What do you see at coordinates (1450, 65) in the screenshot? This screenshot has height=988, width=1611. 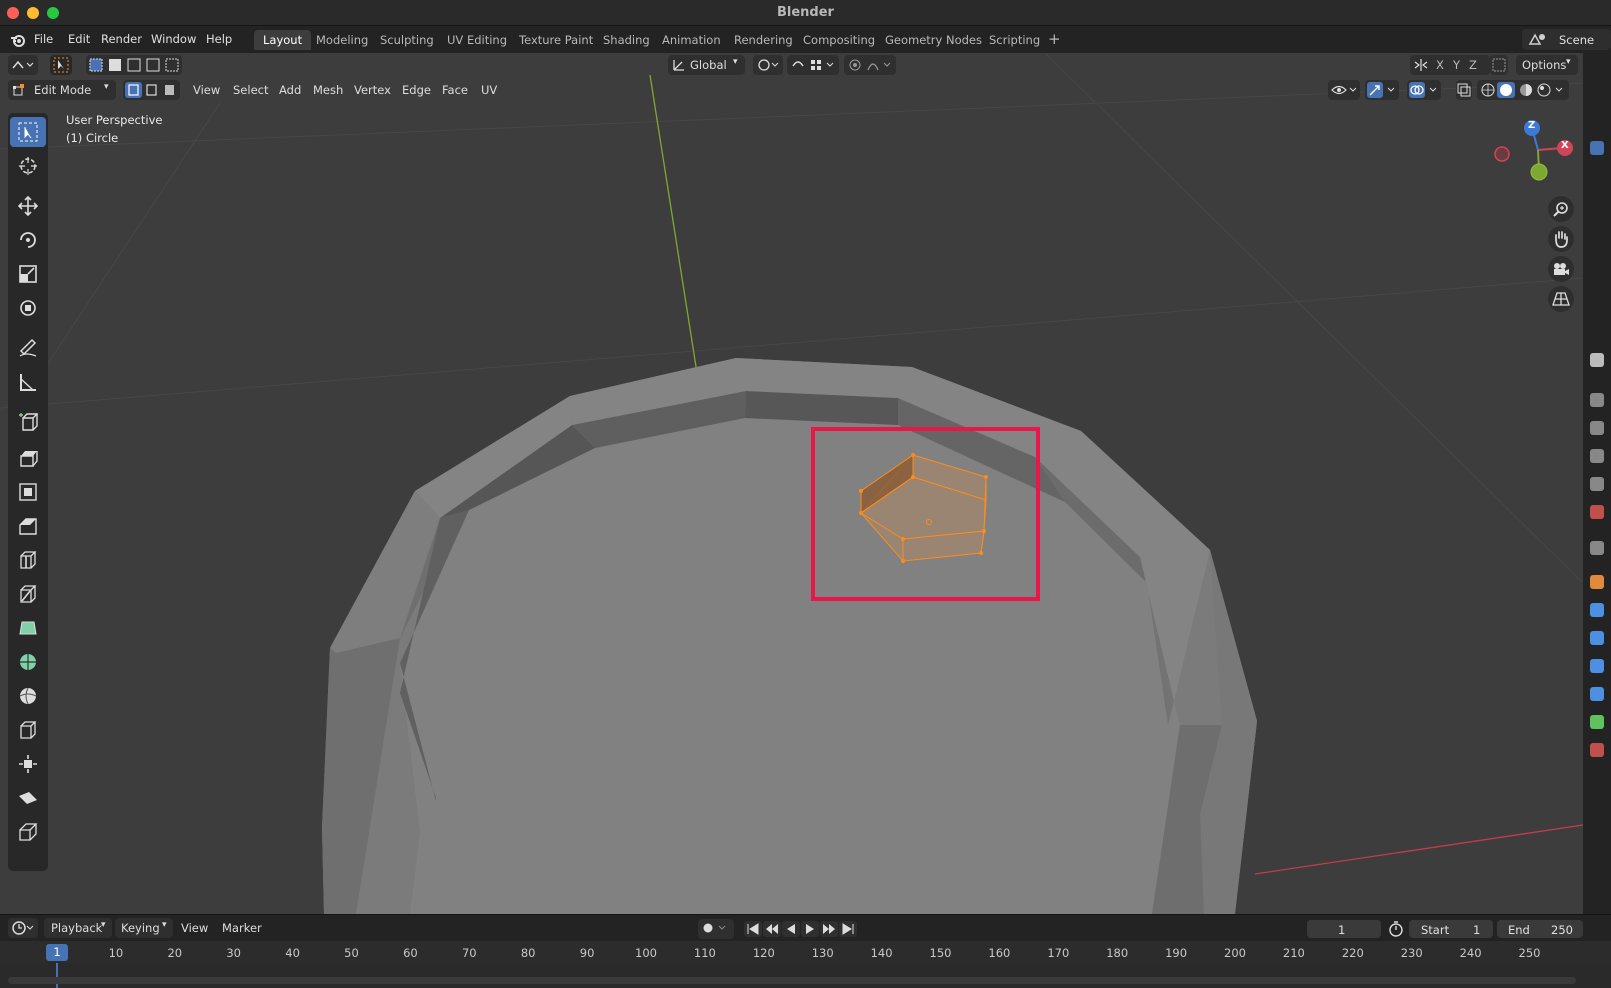 I see `mirror-axis-group: X Y Z` at bounding box center [1450, 65].